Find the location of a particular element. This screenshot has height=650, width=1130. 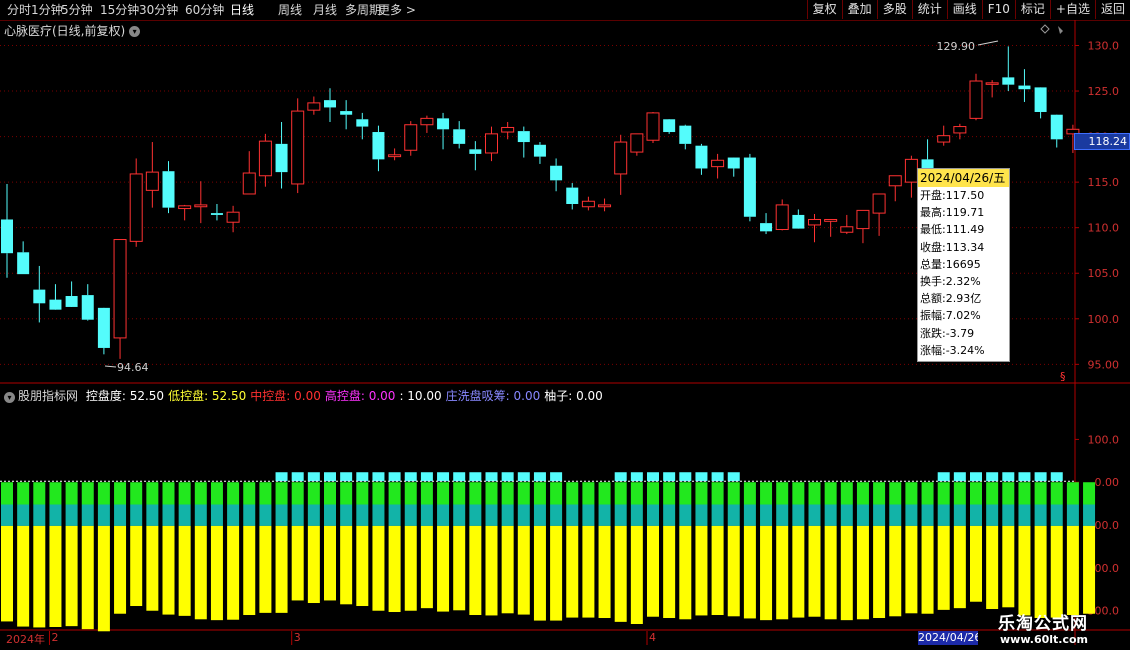

indicator-value-0: 控盘度: 52.50 is located at coordinates (125, 396).